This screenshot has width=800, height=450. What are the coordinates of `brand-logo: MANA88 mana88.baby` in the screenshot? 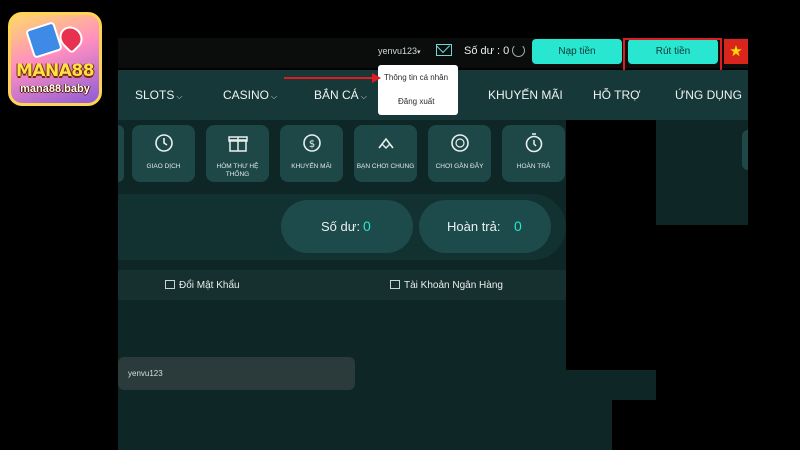 It's located at (55, 59).